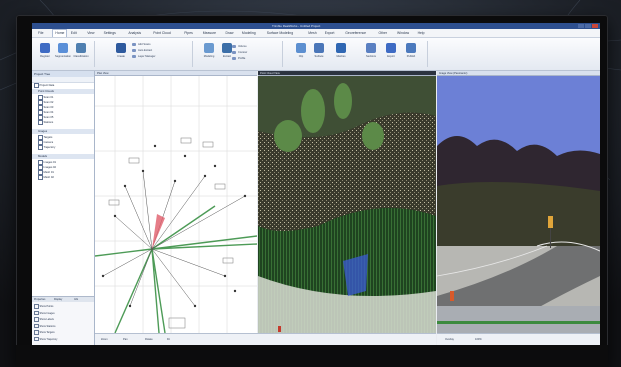 This screenshot has width=621, height=367. What do you see at coordinates (110, 33) in the screenshot?
I see `menu-tab-settings: Settings` at bounding box center [110, 33].